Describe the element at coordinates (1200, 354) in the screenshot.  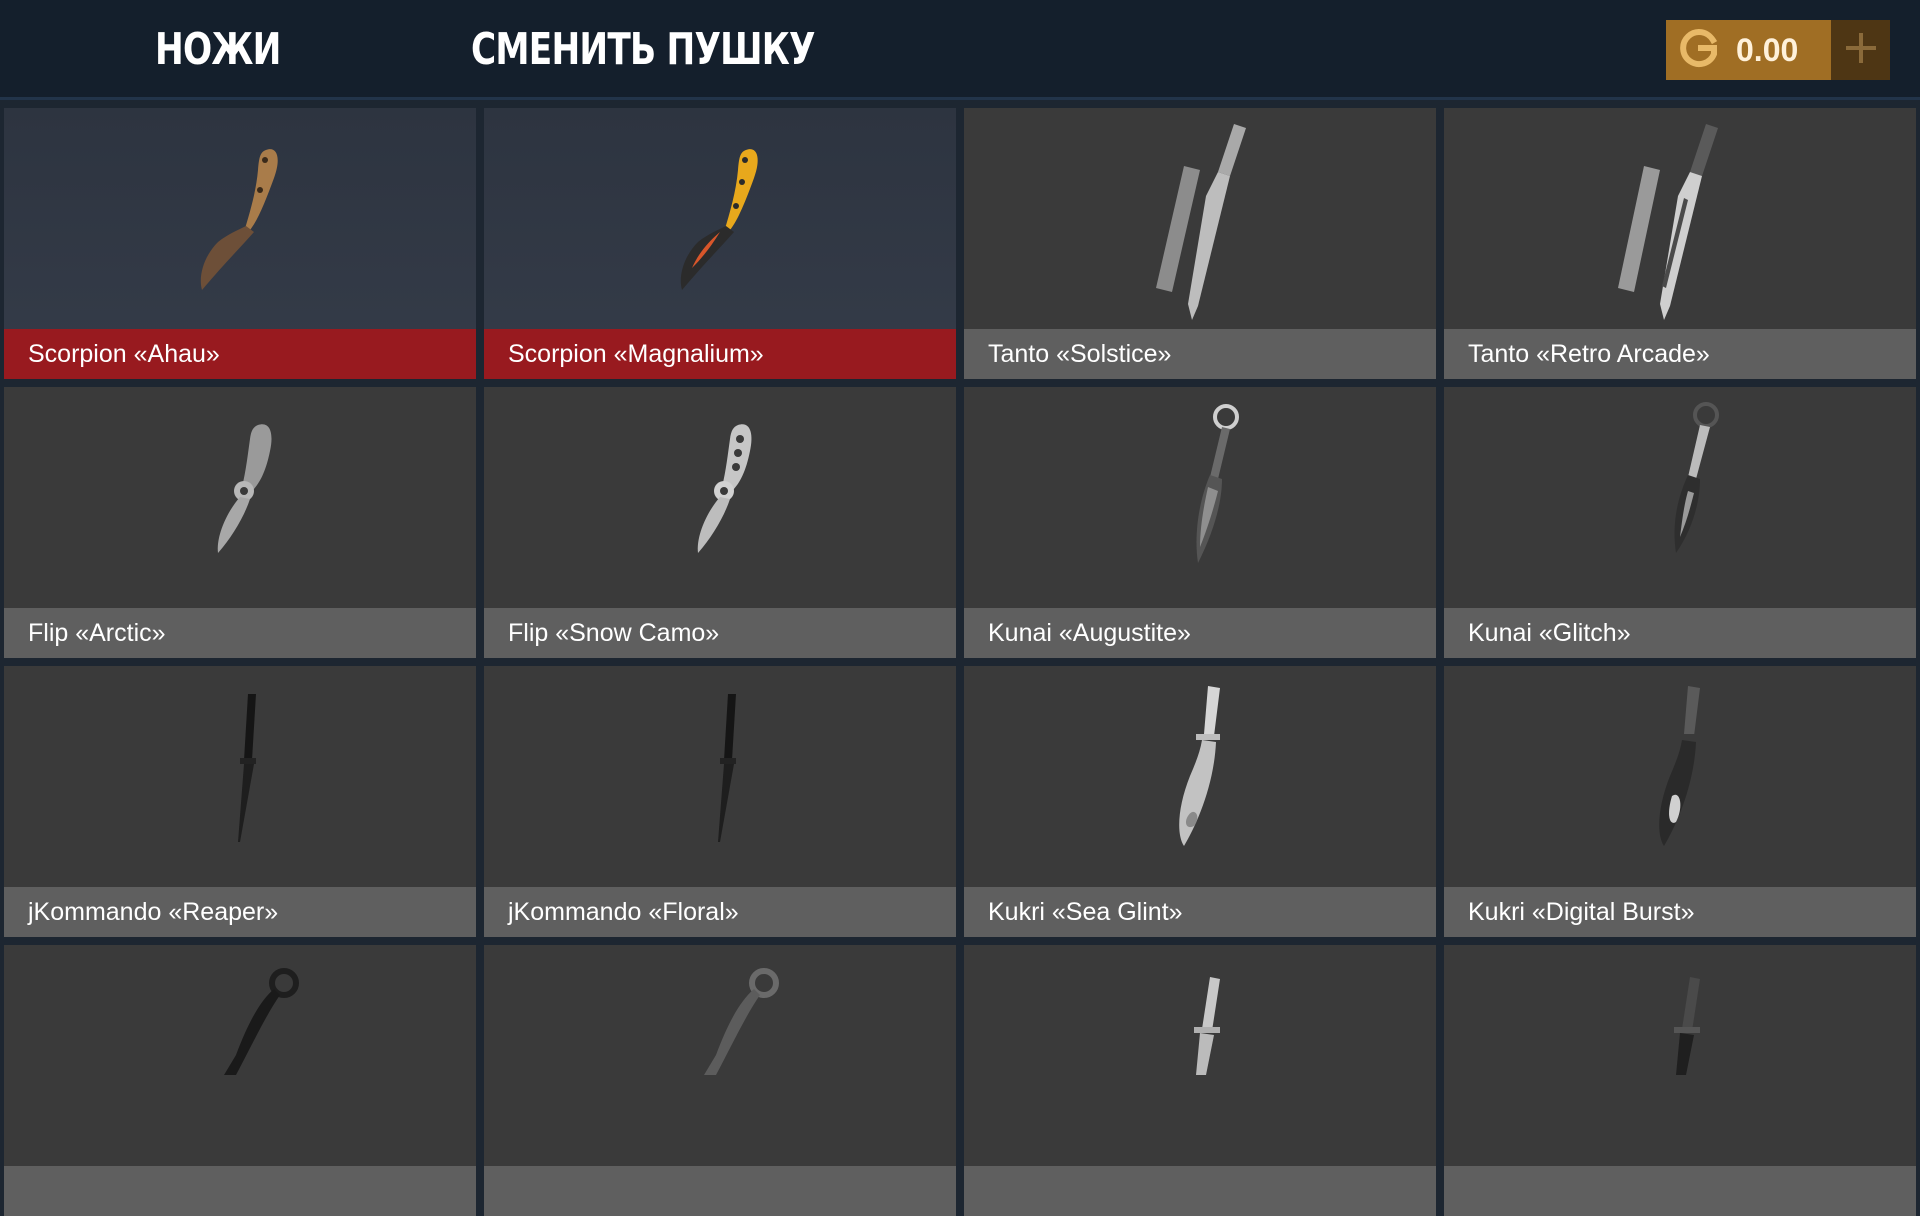
I see `knife-label: Tanto «Solstice»` at that location.